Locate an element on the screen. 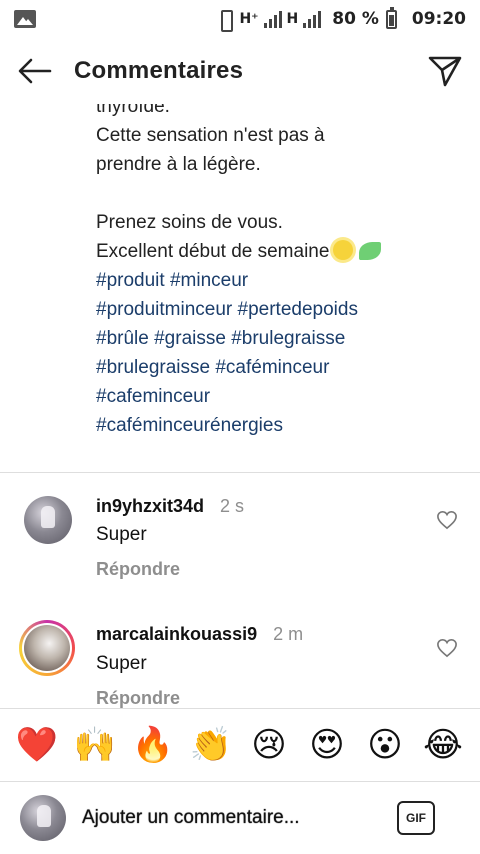 Image resolution: width=480 pixels, height=854 pixels. hashtag: #graisse is located at coordinates (190, 338).